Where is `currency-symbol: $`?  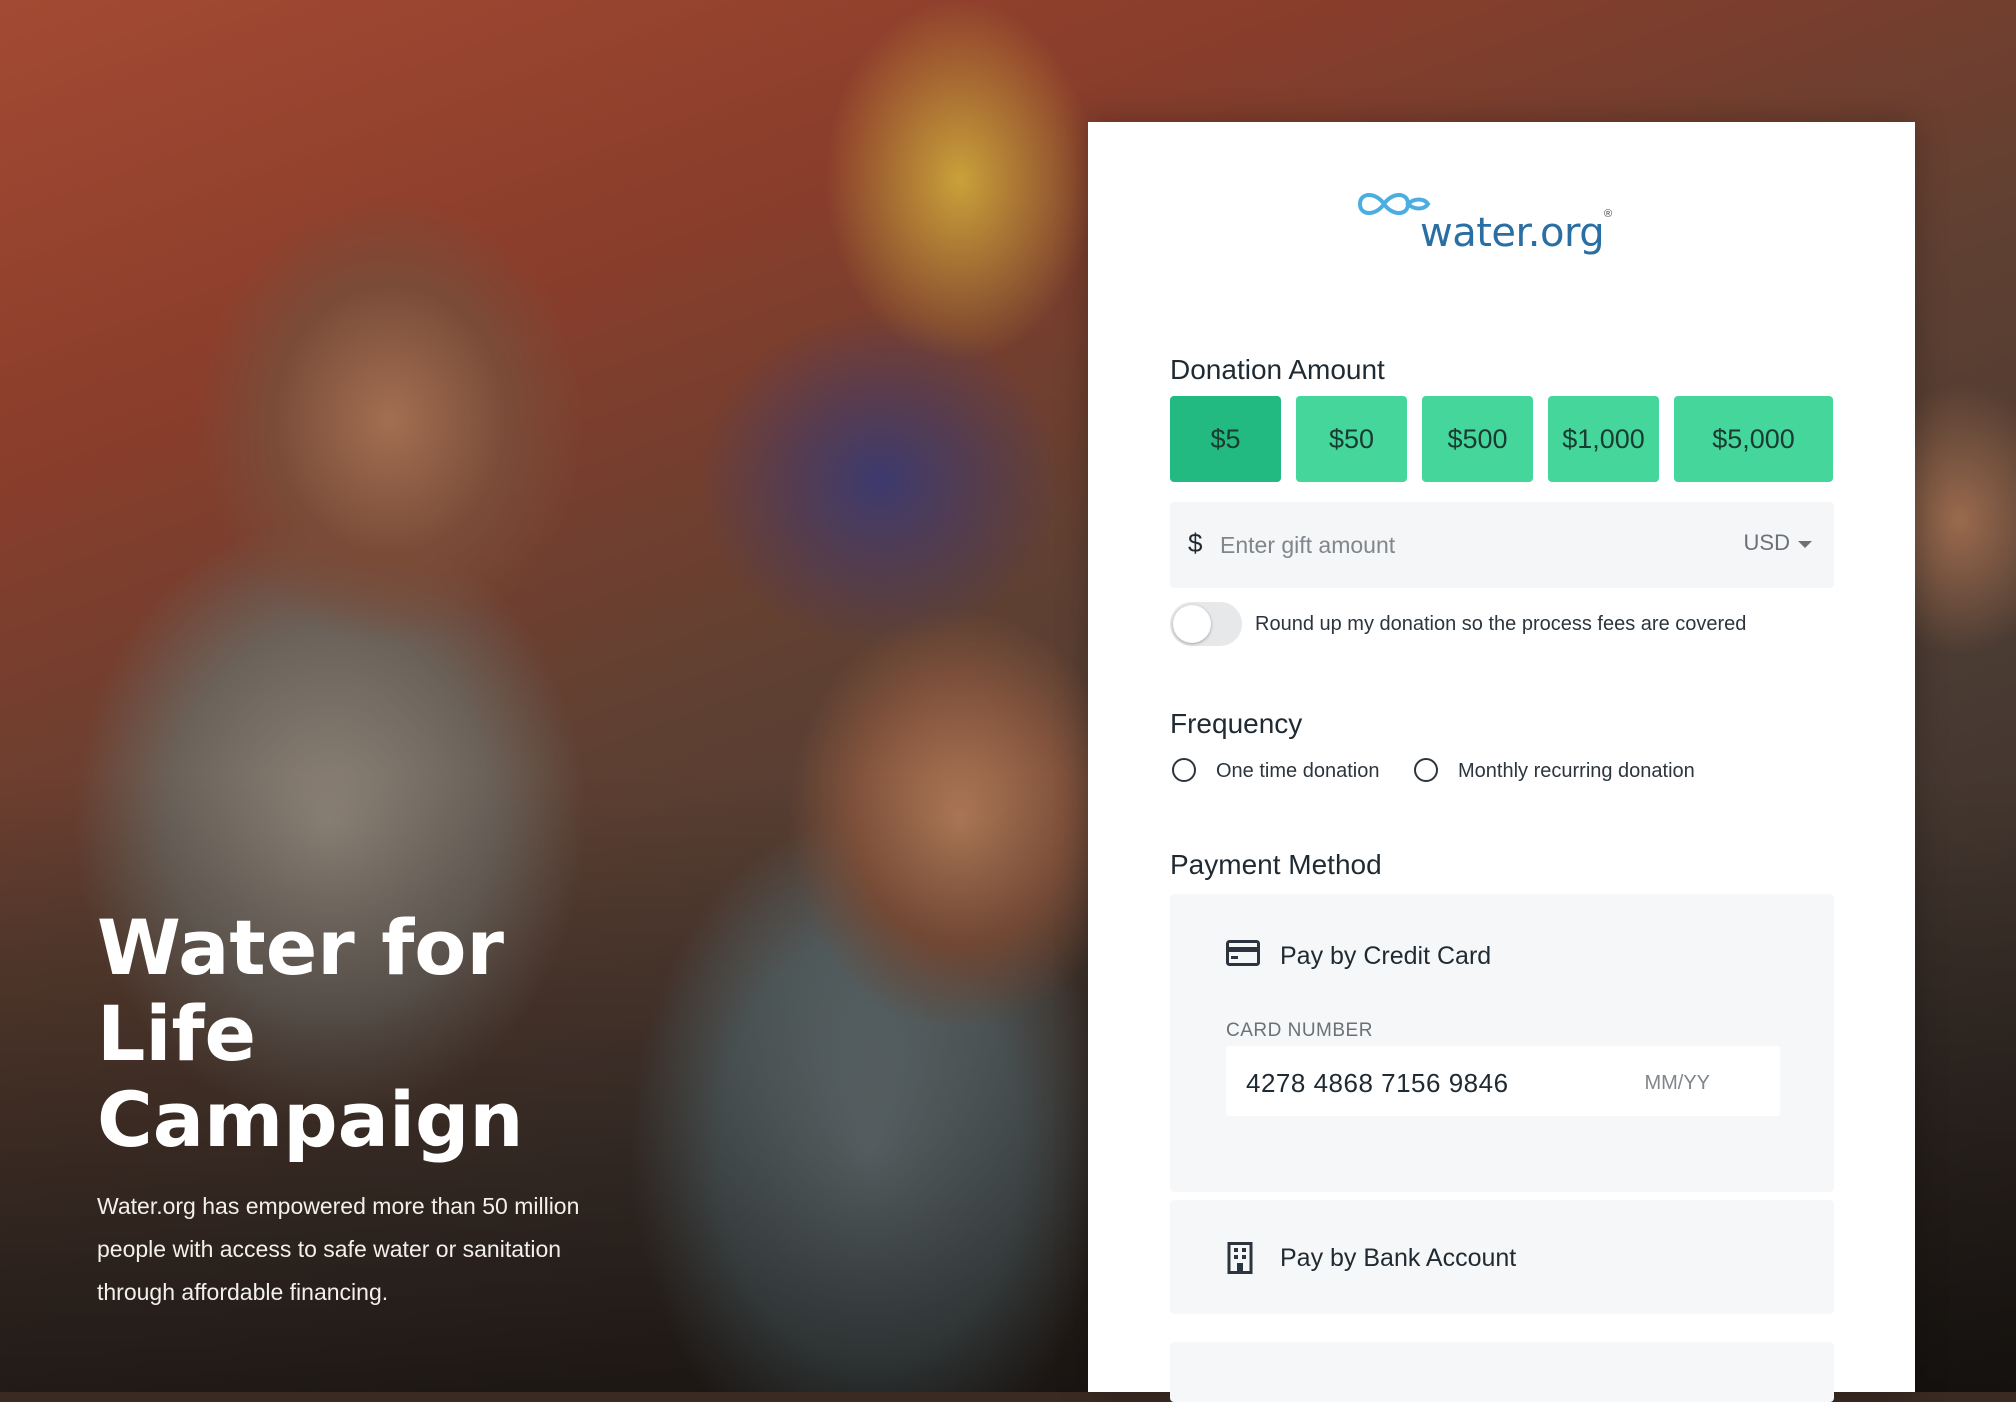 currency-symbol: $ is located at coordinates (1195, 543).